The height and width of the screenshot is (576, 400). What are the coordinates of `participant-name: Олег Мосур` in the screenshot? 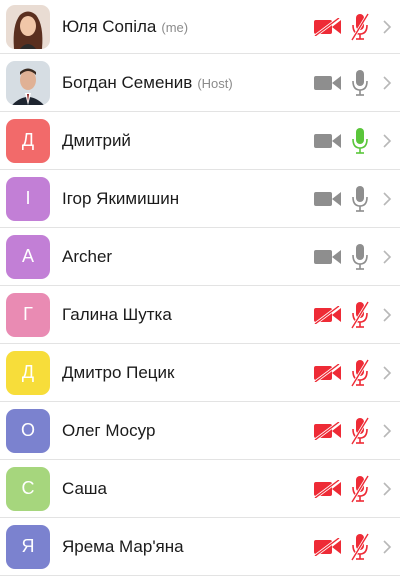 It's located at (109, 430).